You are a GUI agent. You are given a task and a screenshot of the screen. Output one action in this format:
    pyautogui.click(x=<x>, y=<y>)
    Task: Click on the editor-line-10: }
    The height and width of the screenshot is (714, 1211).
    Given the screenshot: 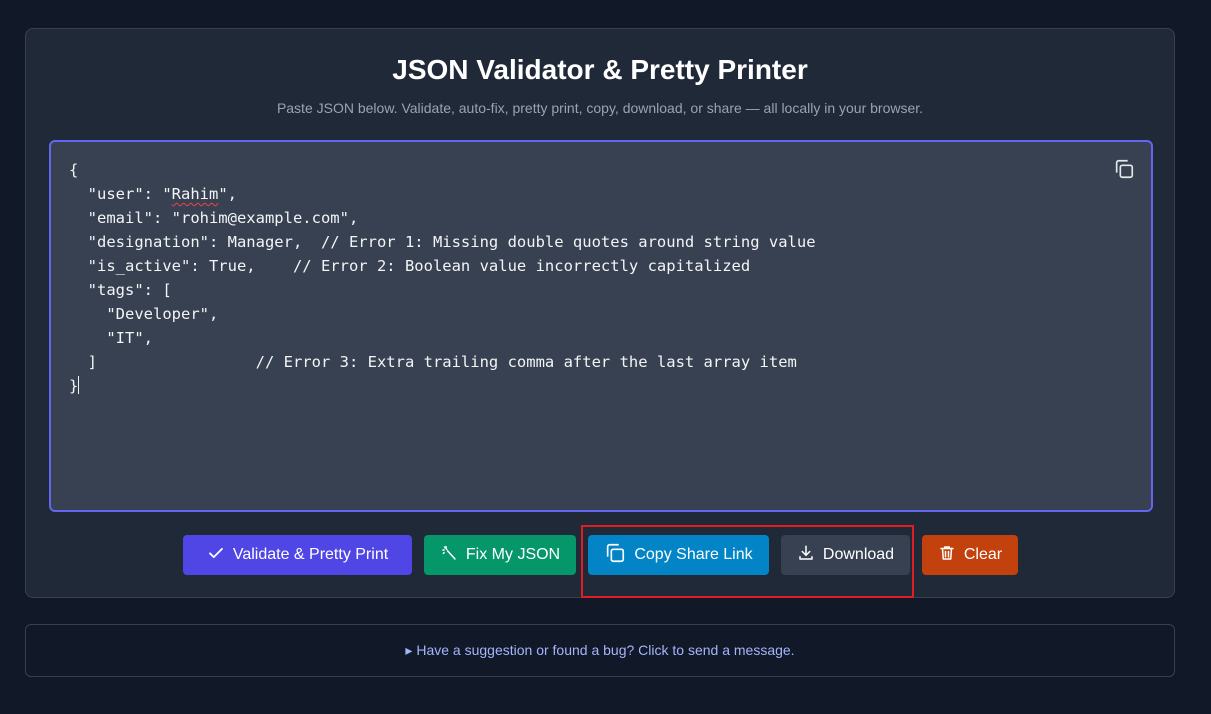 What is the action you would take?
    pyautogui.click(x=74, y=386)
    